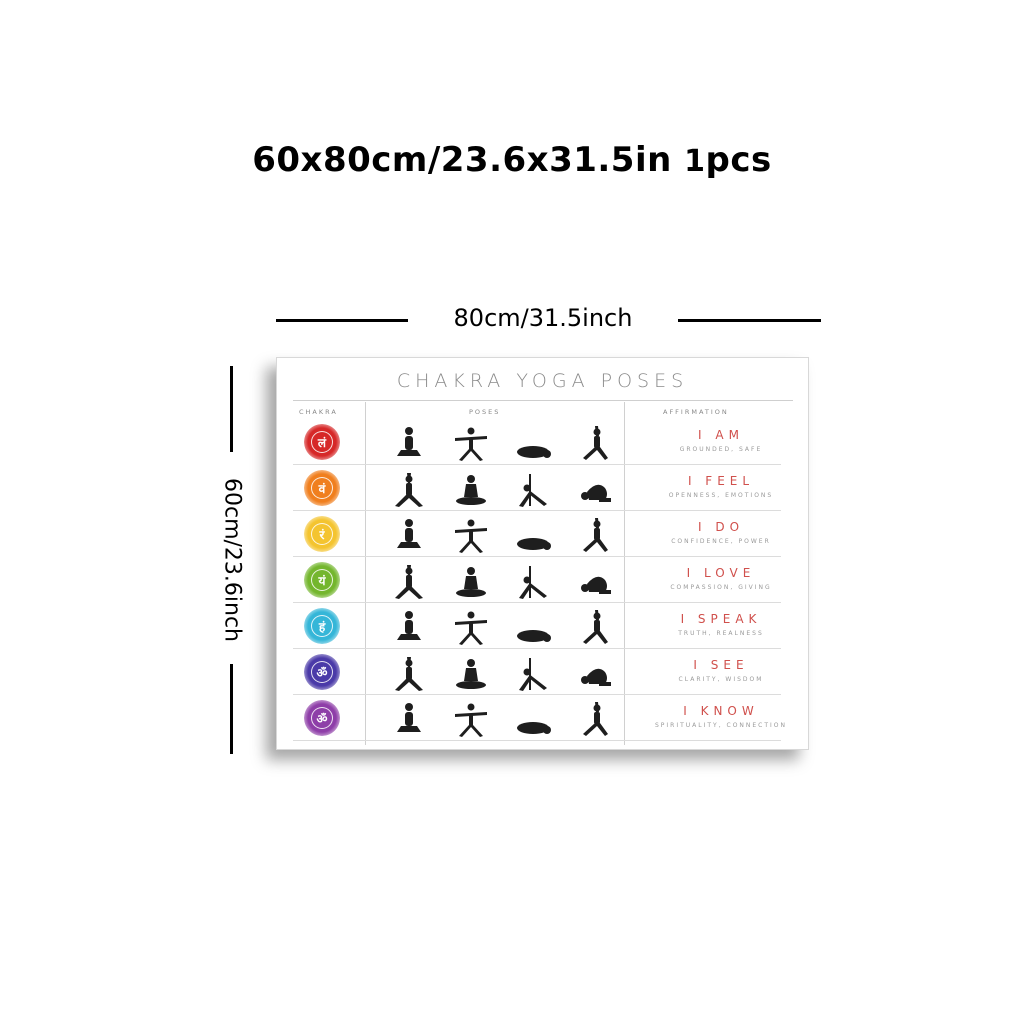  I want to click on quantity: 1pcs, so click(728, 160).